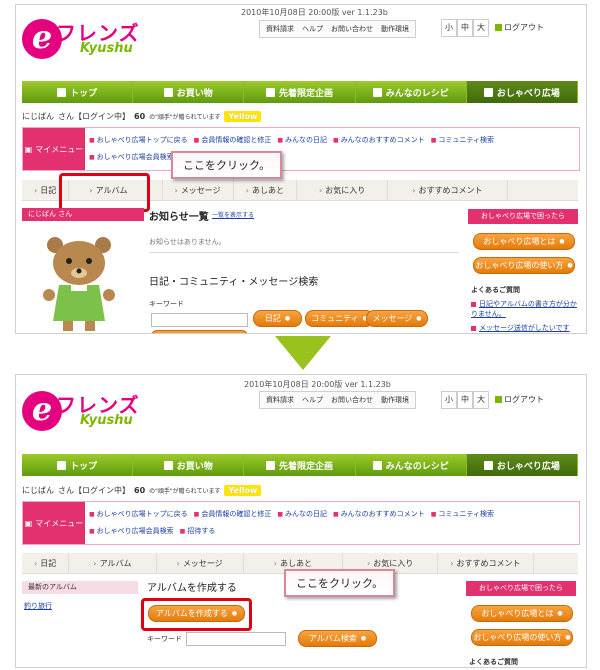 The width and height of the screenshot is (600, 670). I want to click on search-diary-button: 日記, so click(277, 318).